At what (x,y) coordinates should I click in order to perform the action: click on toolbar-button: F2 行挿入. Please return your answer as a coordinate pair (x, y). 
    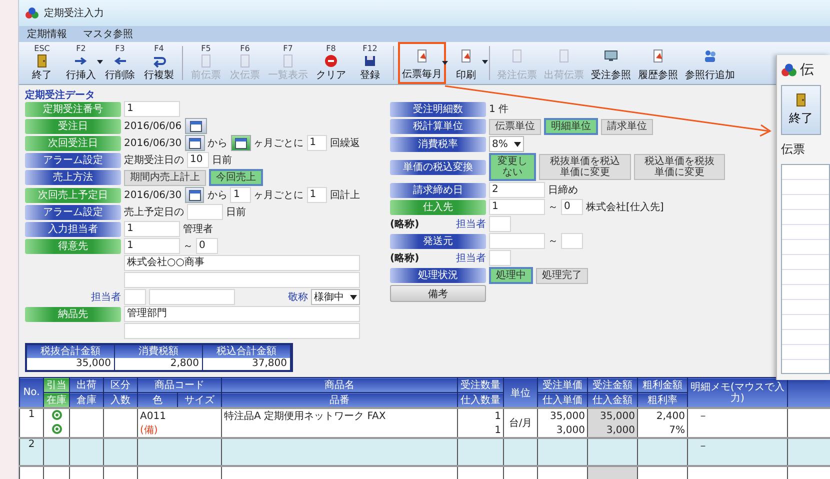
    Looking at the image, I should click on (81, 63).